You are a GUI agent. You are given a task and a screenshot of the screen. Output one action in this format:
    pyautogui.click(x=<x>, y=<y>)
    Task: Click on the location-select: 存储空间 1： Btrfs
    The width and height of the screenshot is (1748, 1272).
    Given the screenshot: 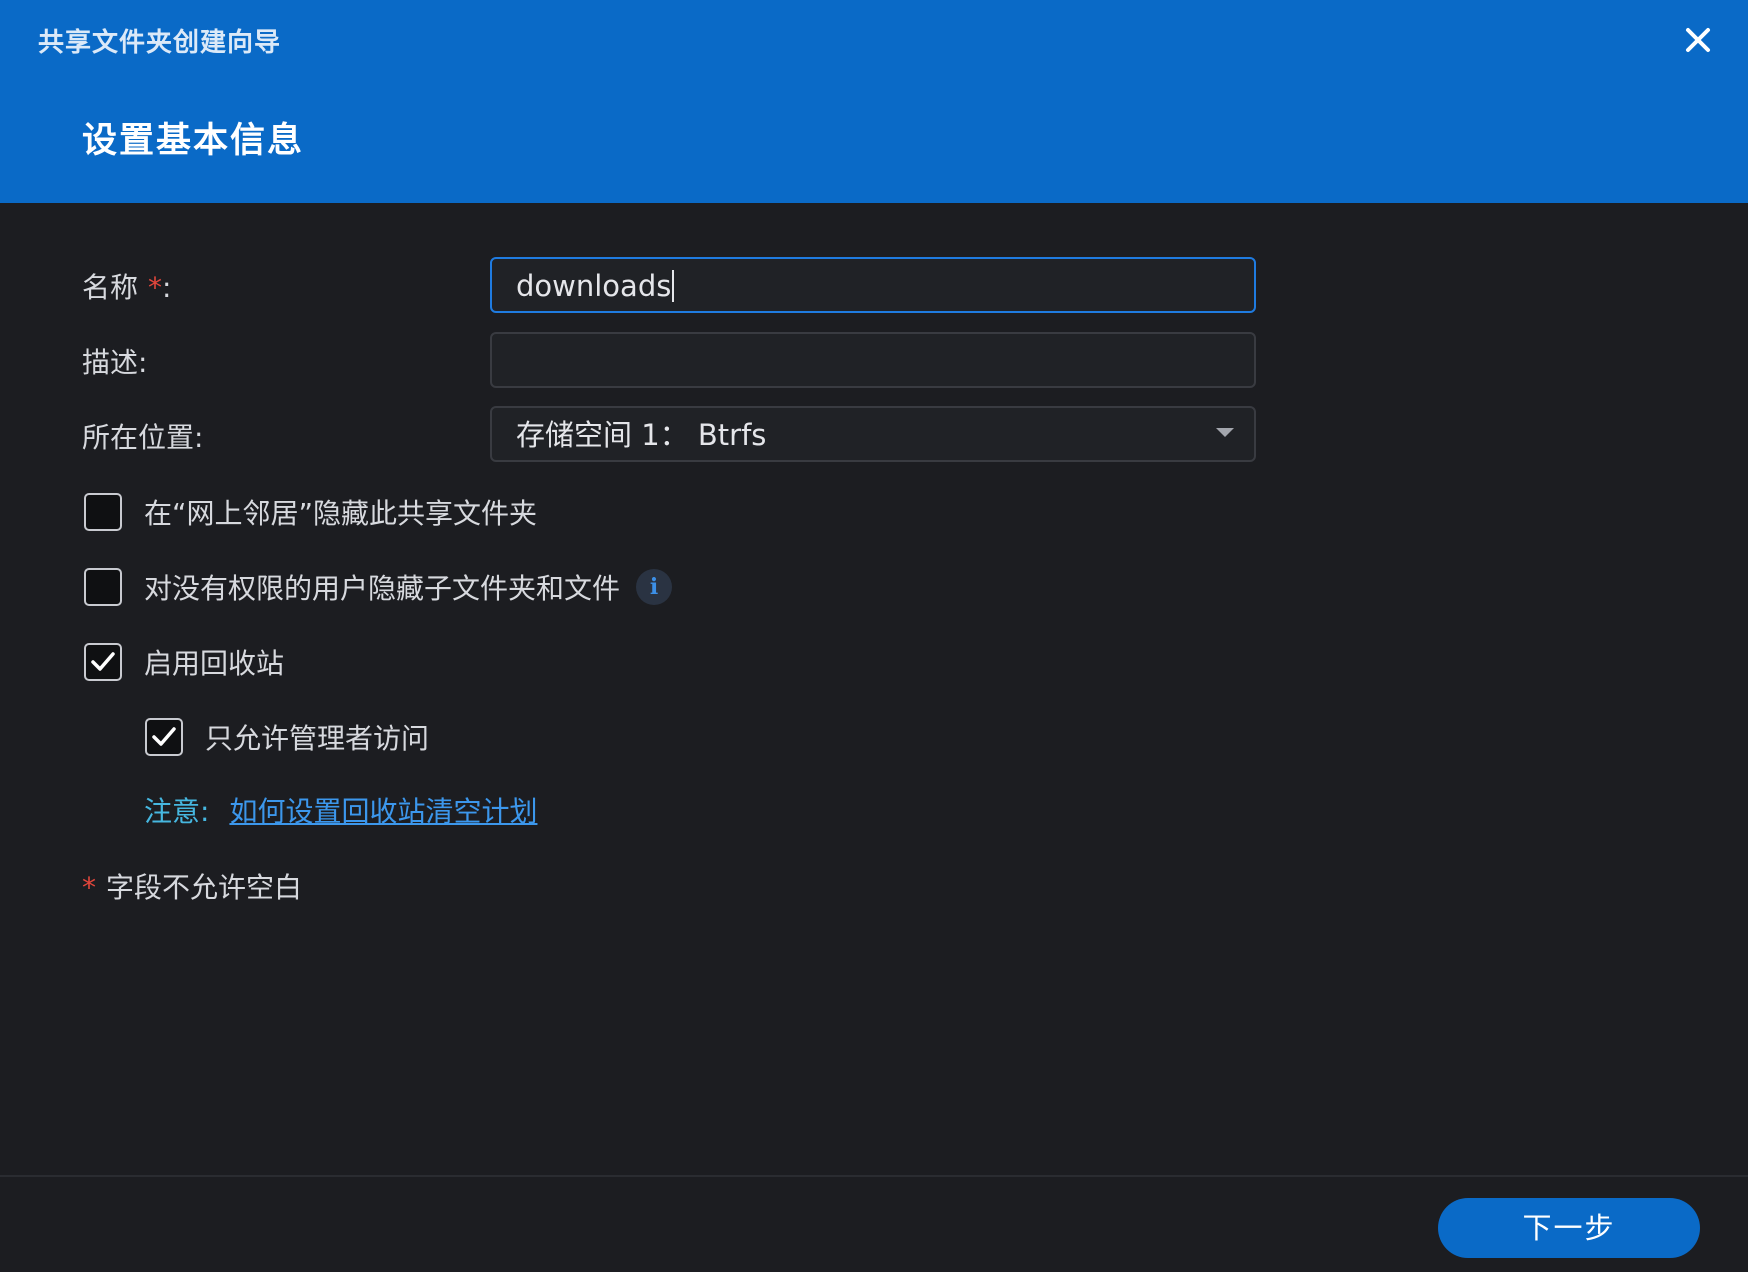 What is the action you would take?
    pyautogui.click(x=873, y=434)
    